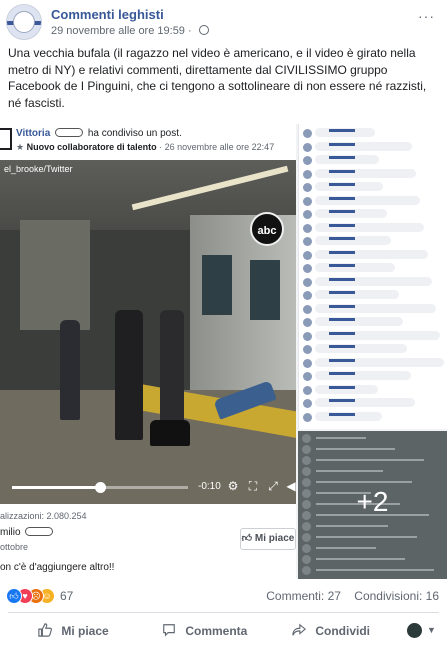 The width and height of the screenshot is (447, 655). What do you see at coordinates (253, 486) in the screenshot?
I see `fullscreen-icon: ⛶` at bounding box center [253, 486].